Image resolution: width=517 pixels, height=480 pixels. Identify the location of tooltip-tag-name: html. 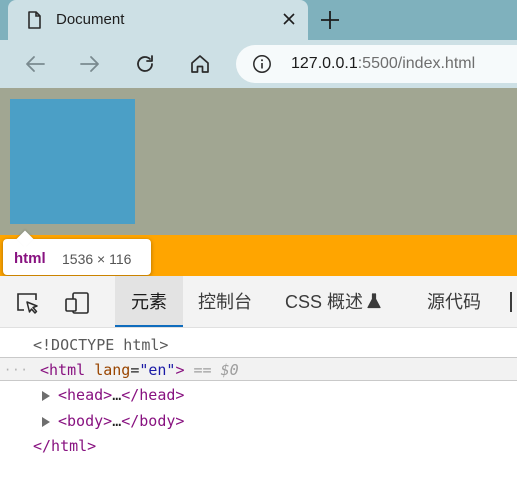
(30, 258).